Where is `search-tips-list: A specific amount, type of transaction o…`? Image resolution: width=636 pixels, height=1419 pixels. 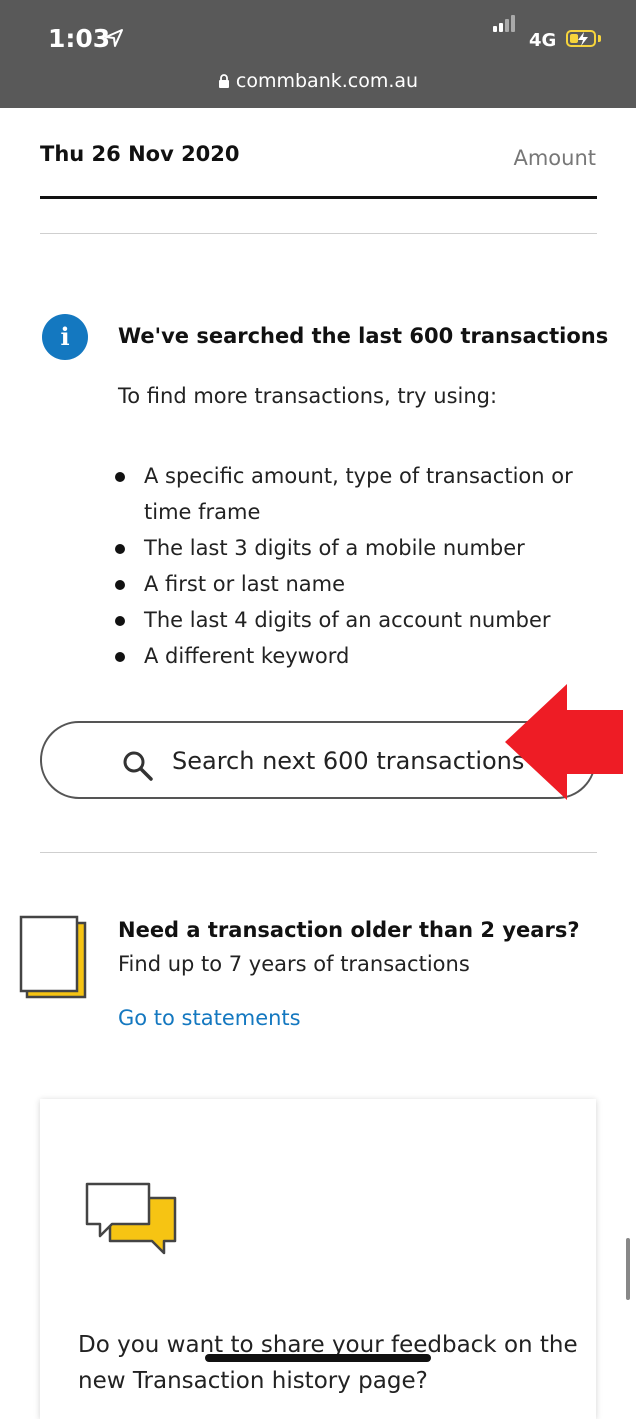 search-tips-list: A specific amount, type of transaction o… is located at coordinates (351, 566).